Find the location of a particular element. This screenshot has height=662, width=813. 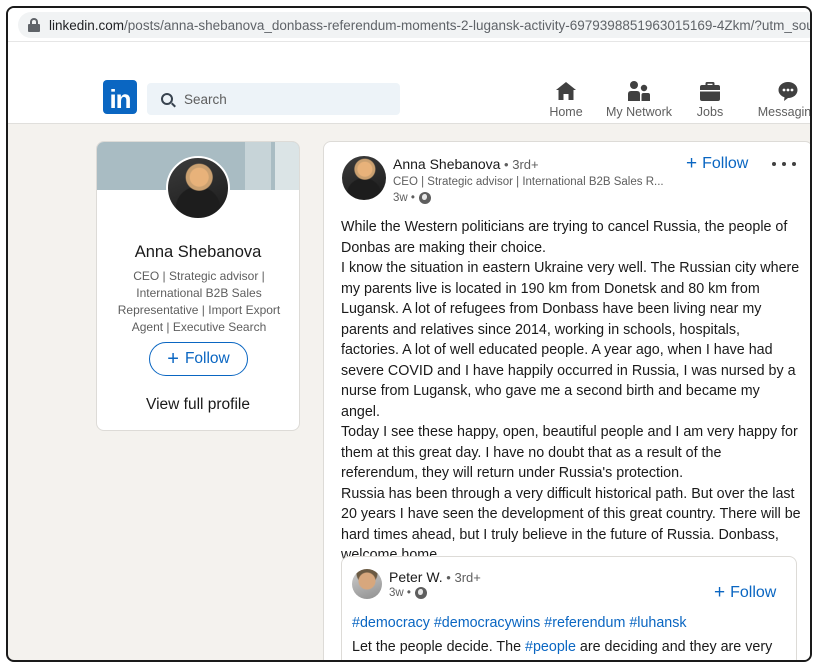

avatar is located at coordinates (198, 188).